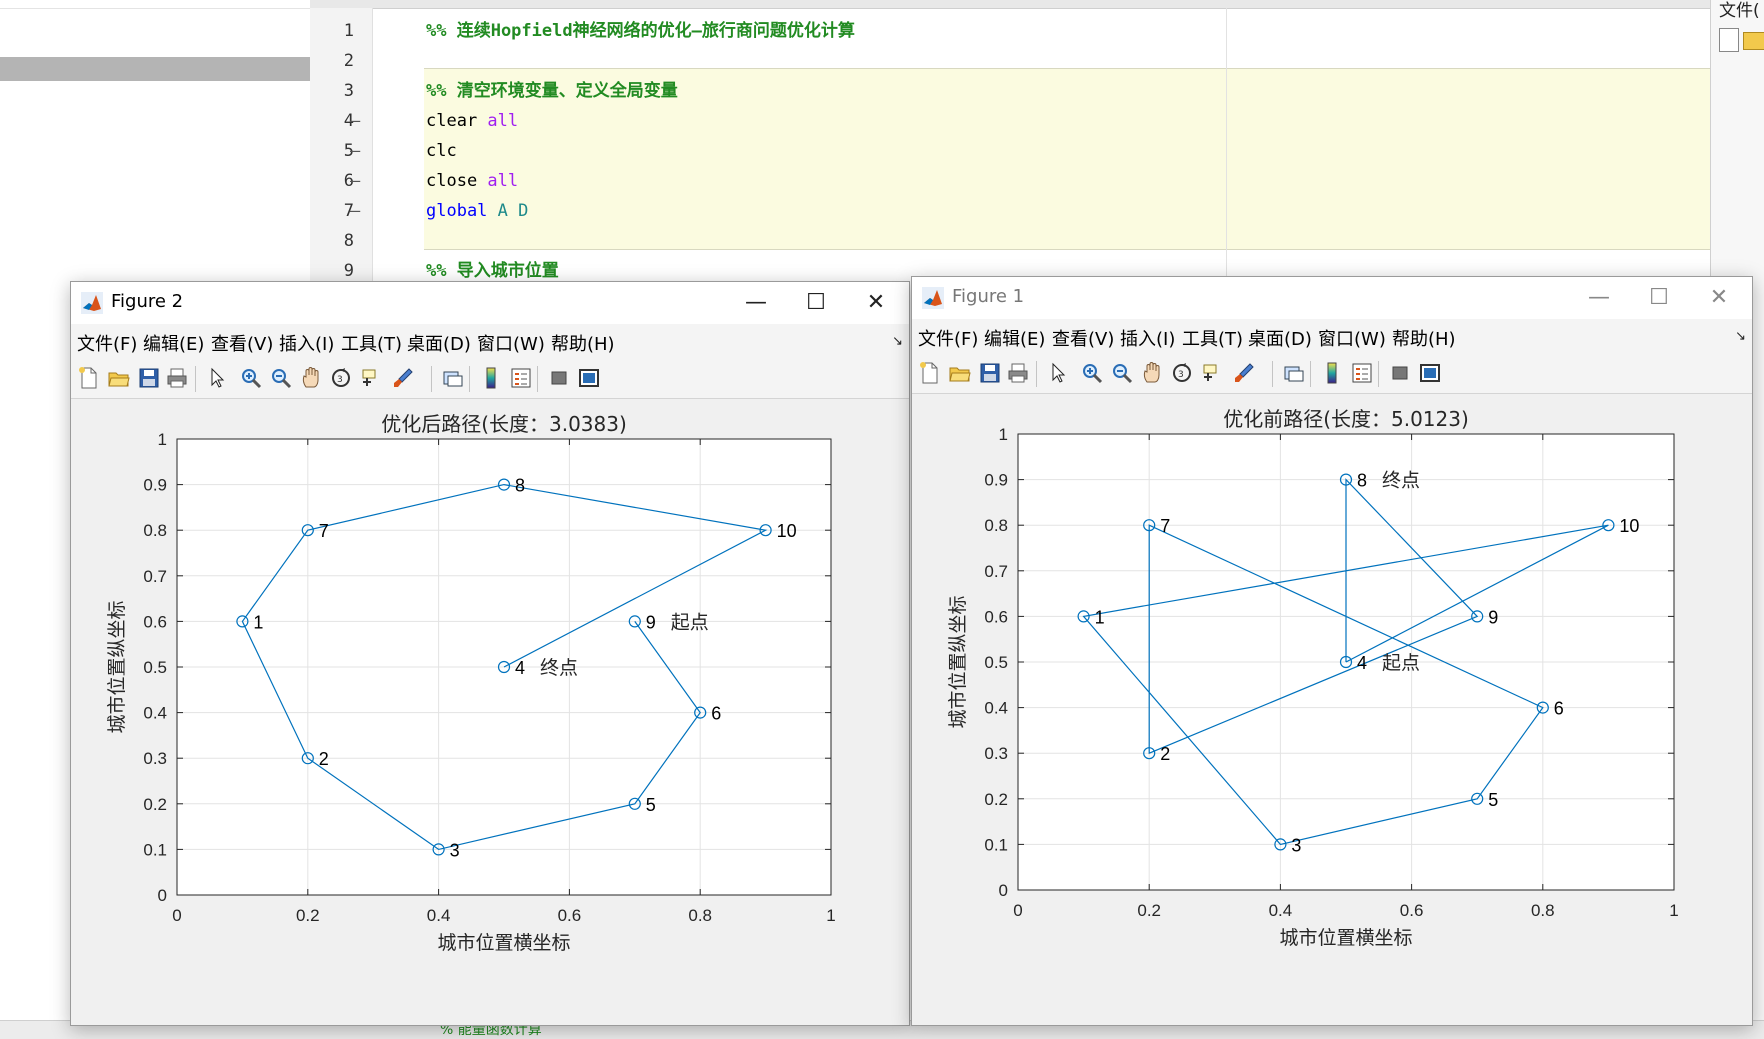 The width and height of the screenshot is (1764, 1039). Describe the element at coordinates (1412, 910) in the screenshot. I see `x-tick-label: 0.6` at that location.